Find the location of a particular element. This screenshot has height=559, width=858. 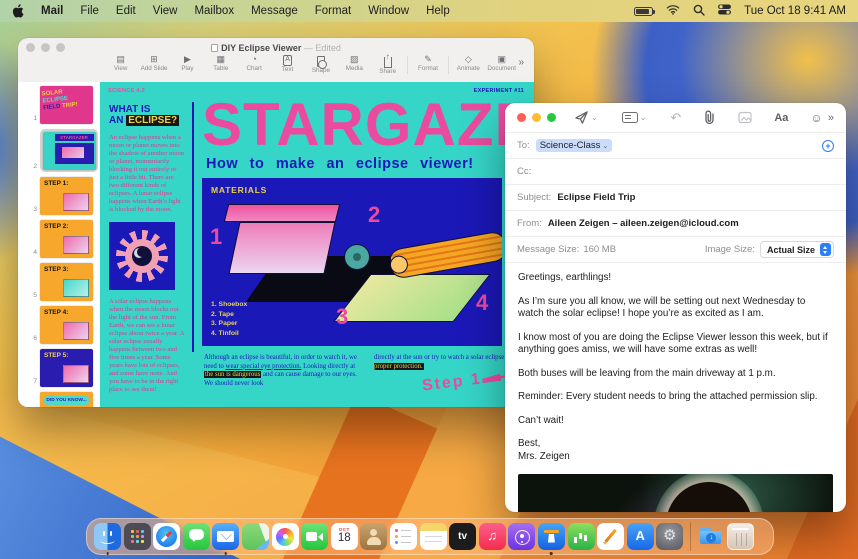

slide-thumbnail-row: 7 STEP 5: is located at coordinates (64, 368).